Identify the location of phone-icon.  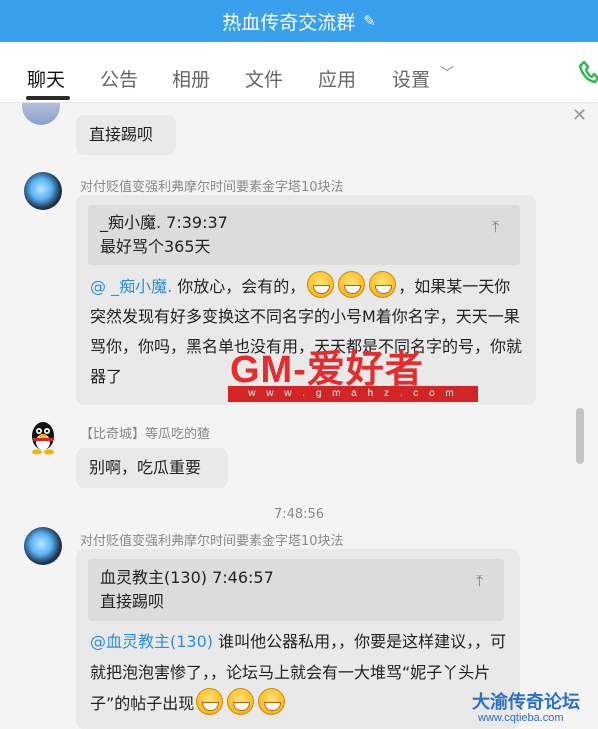
(588, 72).